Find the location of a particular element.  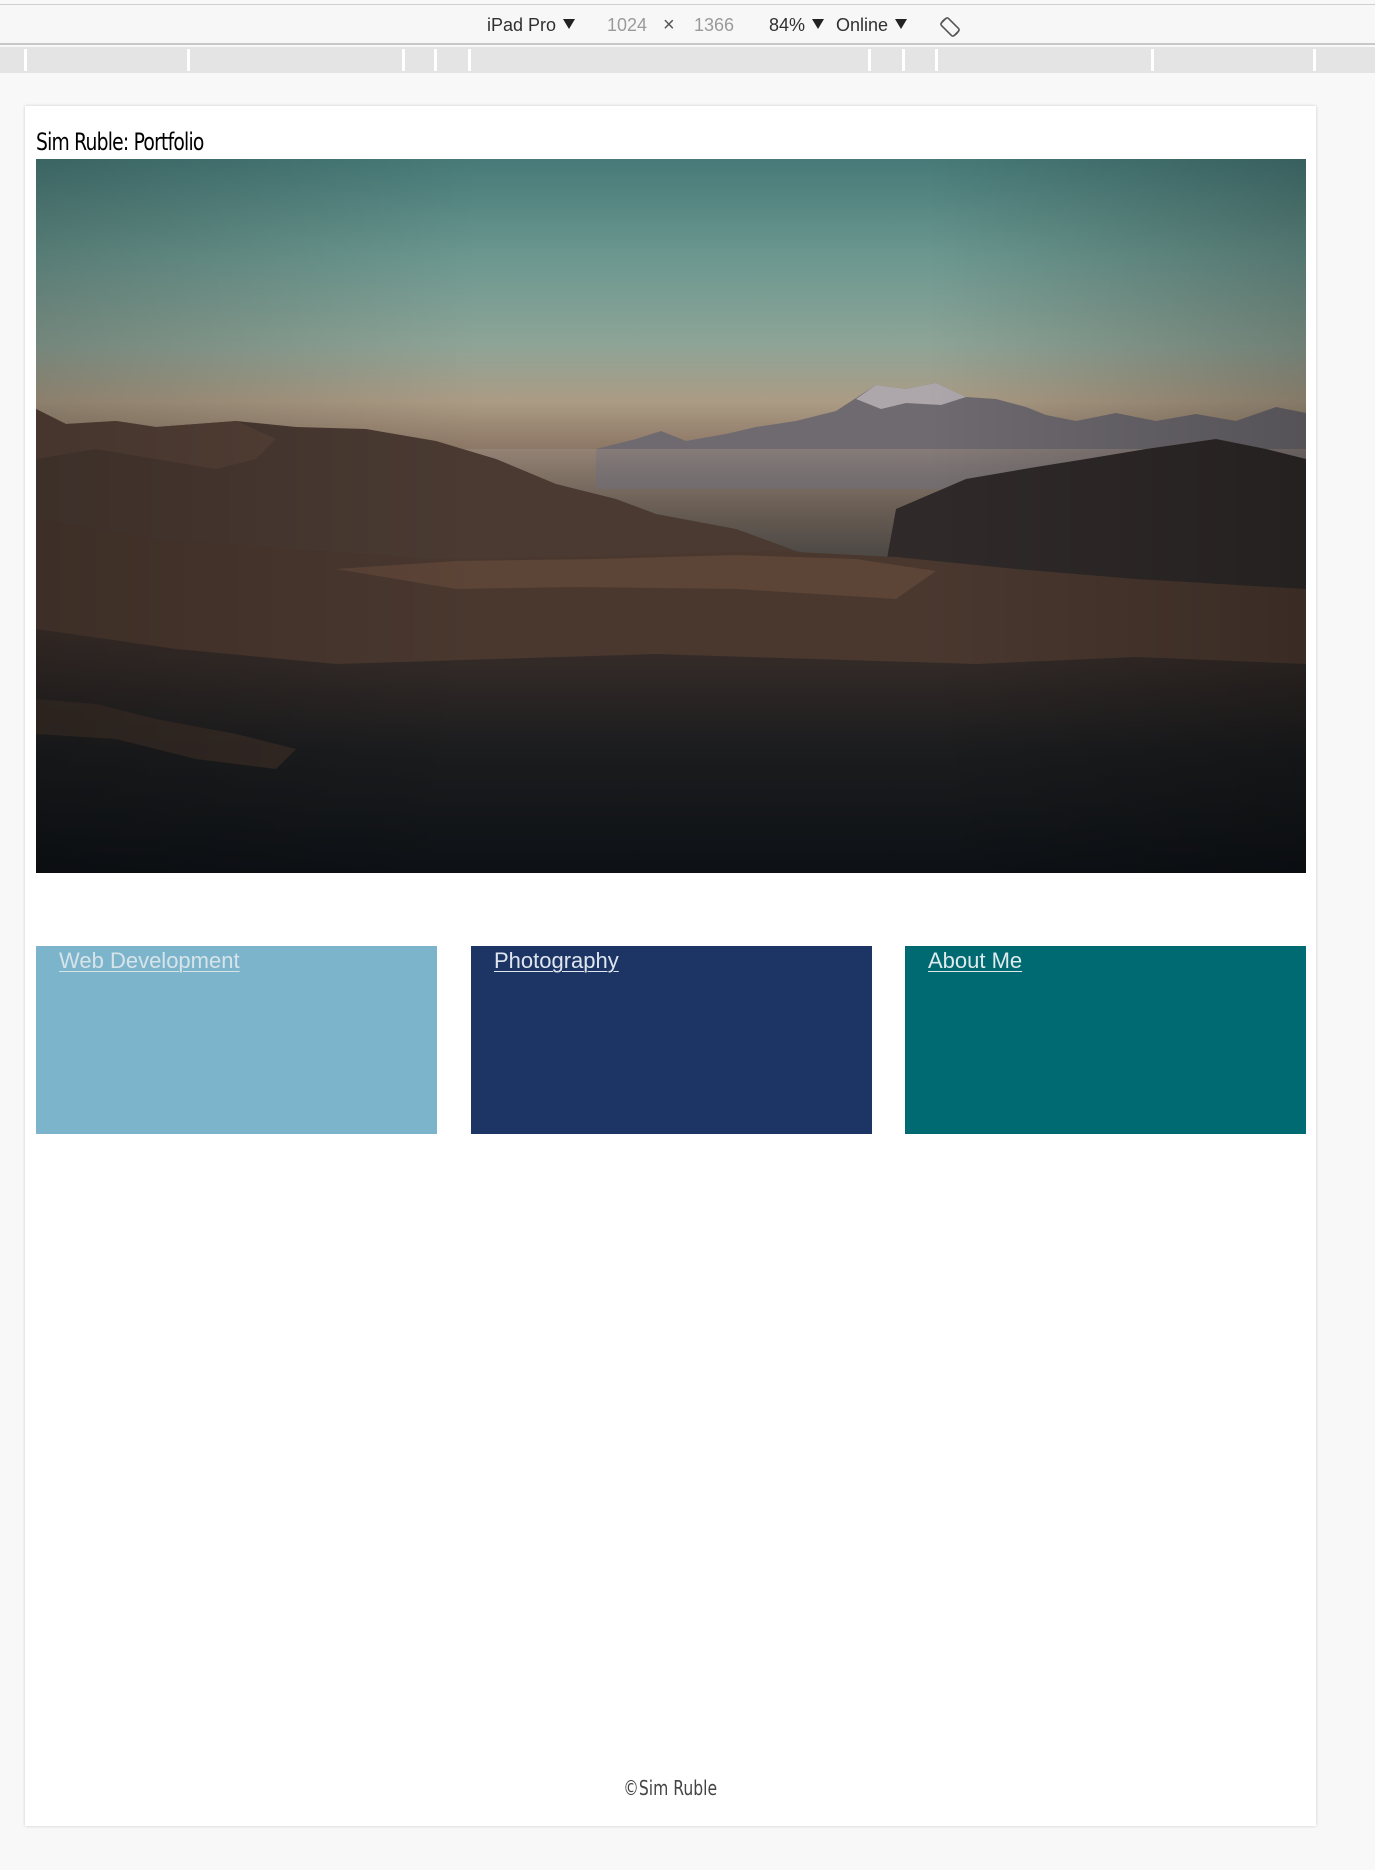

rotate-device-icon is located at coordinates (950, 27).